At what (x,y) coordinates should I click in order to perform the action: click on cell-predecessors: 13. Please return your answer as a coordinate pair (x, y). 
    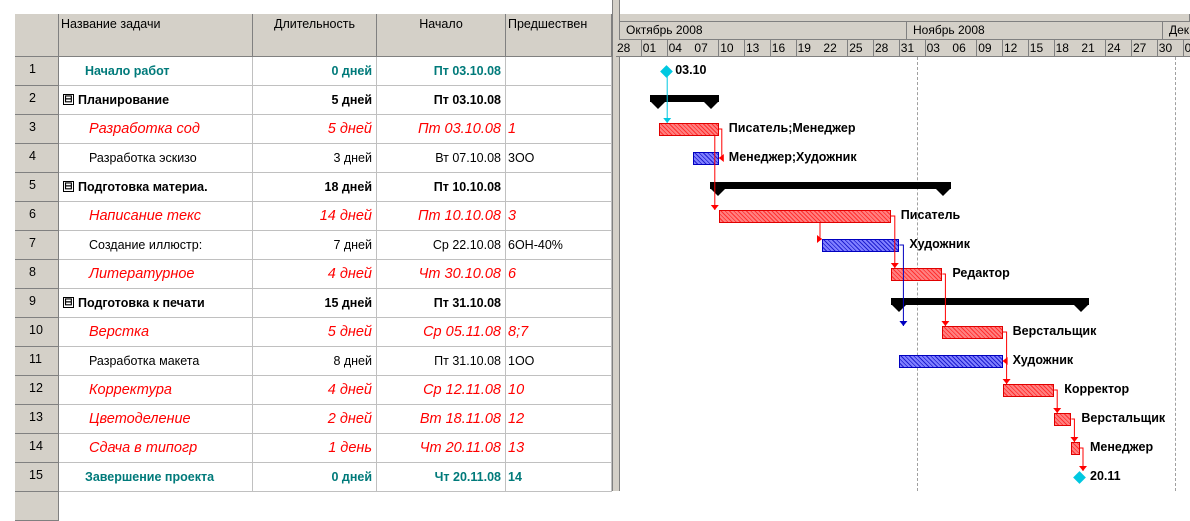
    Looking at the image, I should click on (559, 448).